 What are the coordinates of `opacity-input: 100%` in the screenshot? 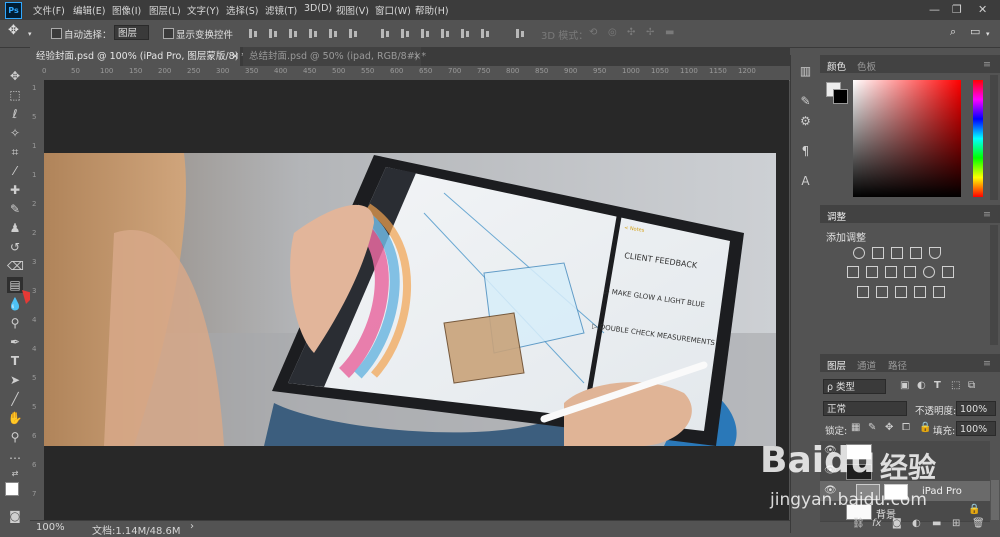 It's located at (976, 408).